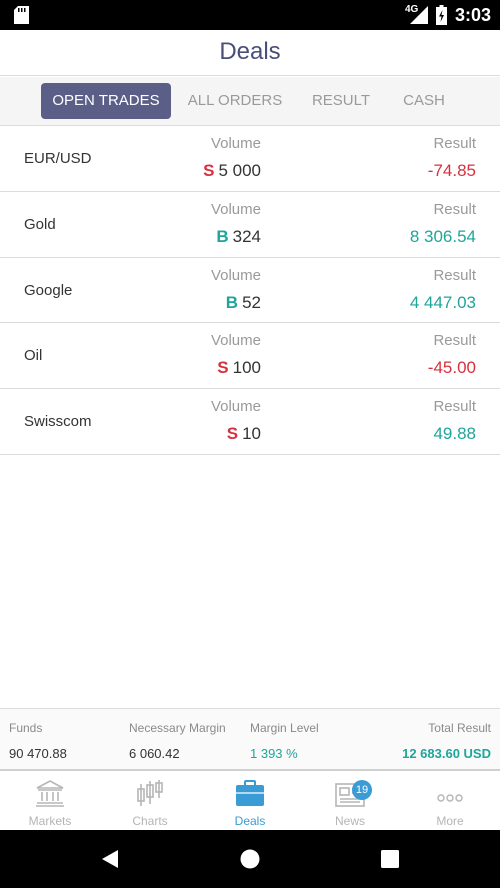 The width and height of the screenshot is (500, 888). Describe the element at coordinates (40, 224) in the screenshot. I see `instrument-name: Gold` at that location.